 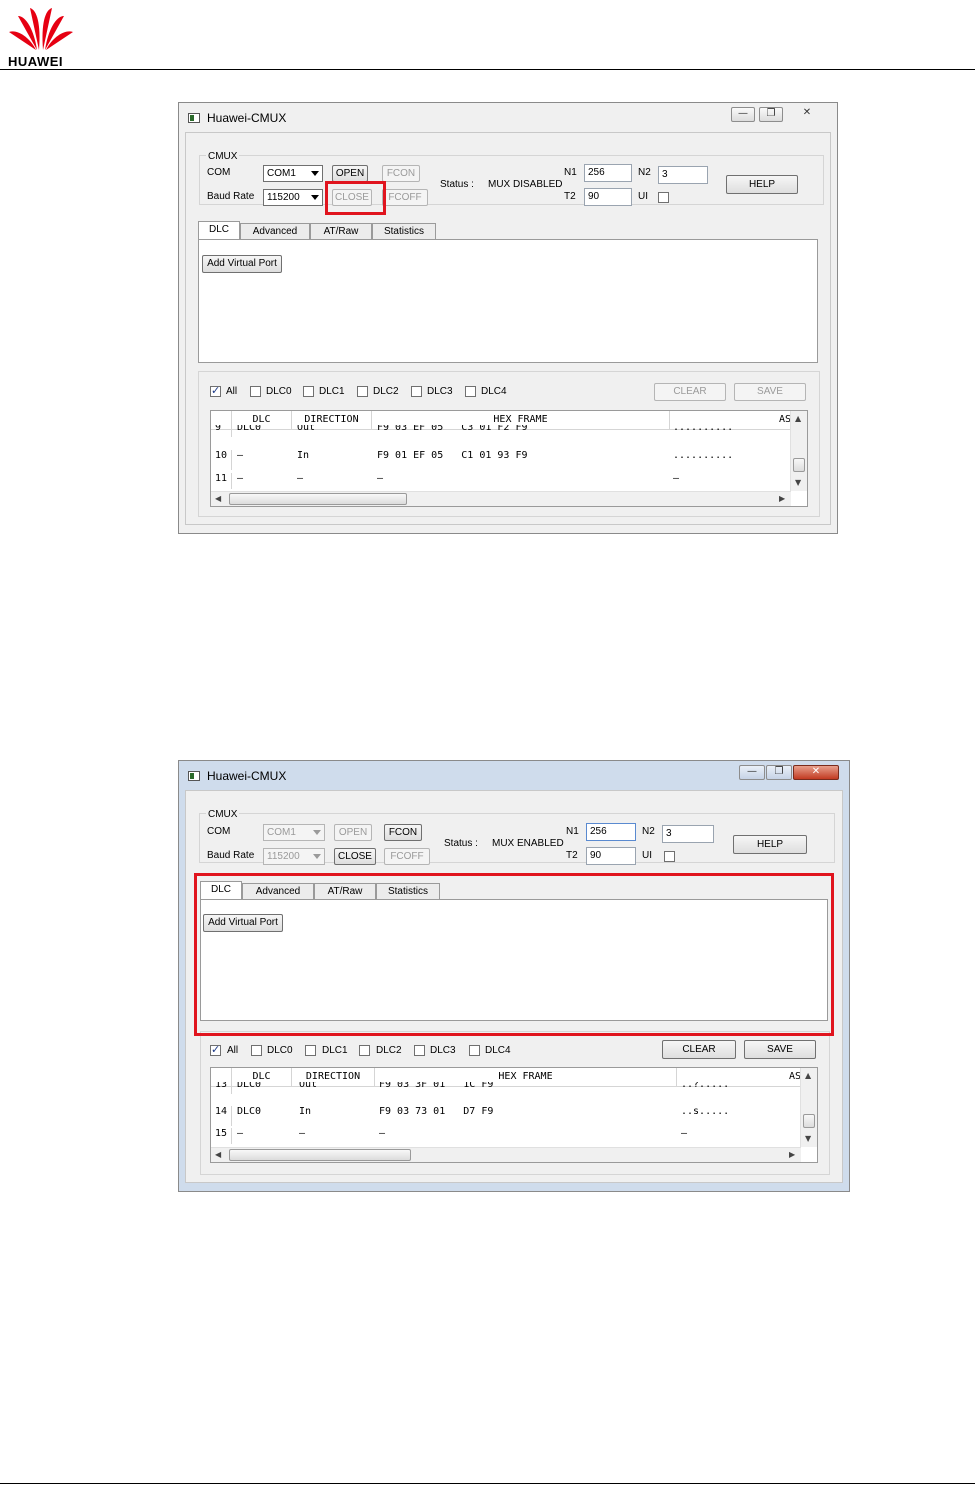 What do you see at coordinates (452, 455) in the screenshot?
I see `row-hex-frame: F9 01 EF 05 C1 01 93 F9` at bounding box center [452, 455].